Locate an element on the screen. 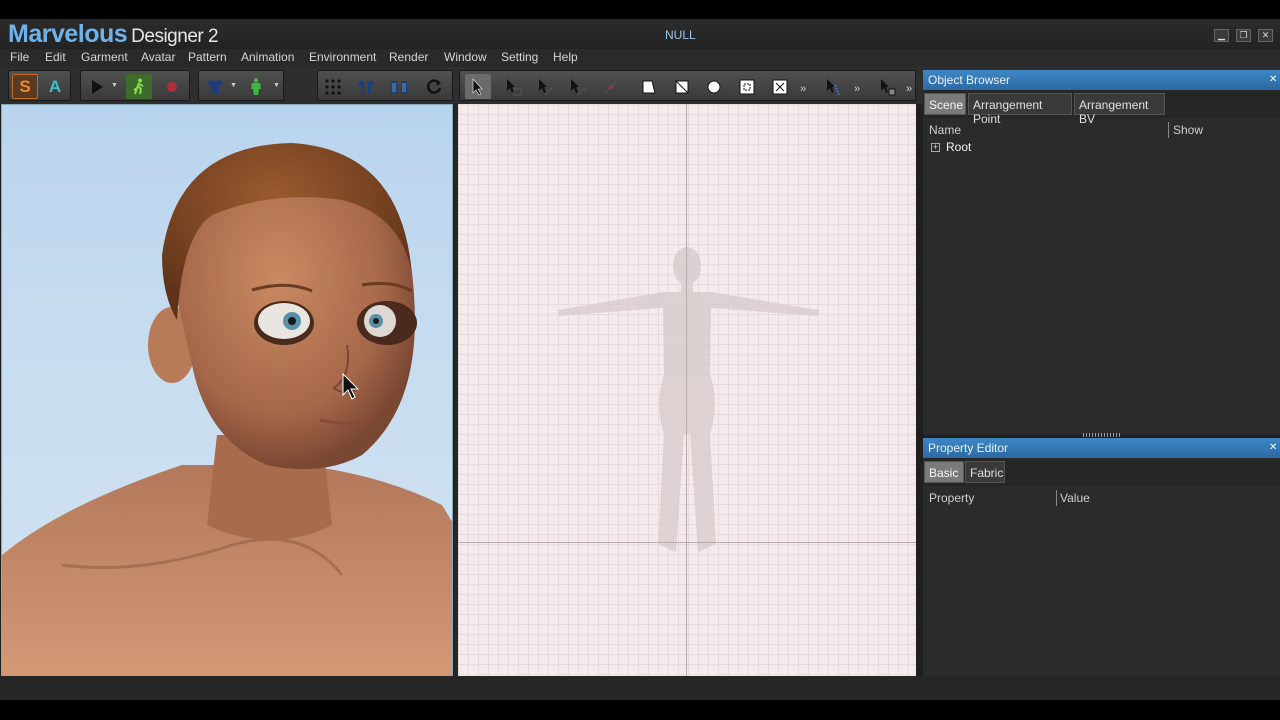 This screenshot has width=1280, height=720. logo-sub: Designer 2 is located at coordinates (175, 36).